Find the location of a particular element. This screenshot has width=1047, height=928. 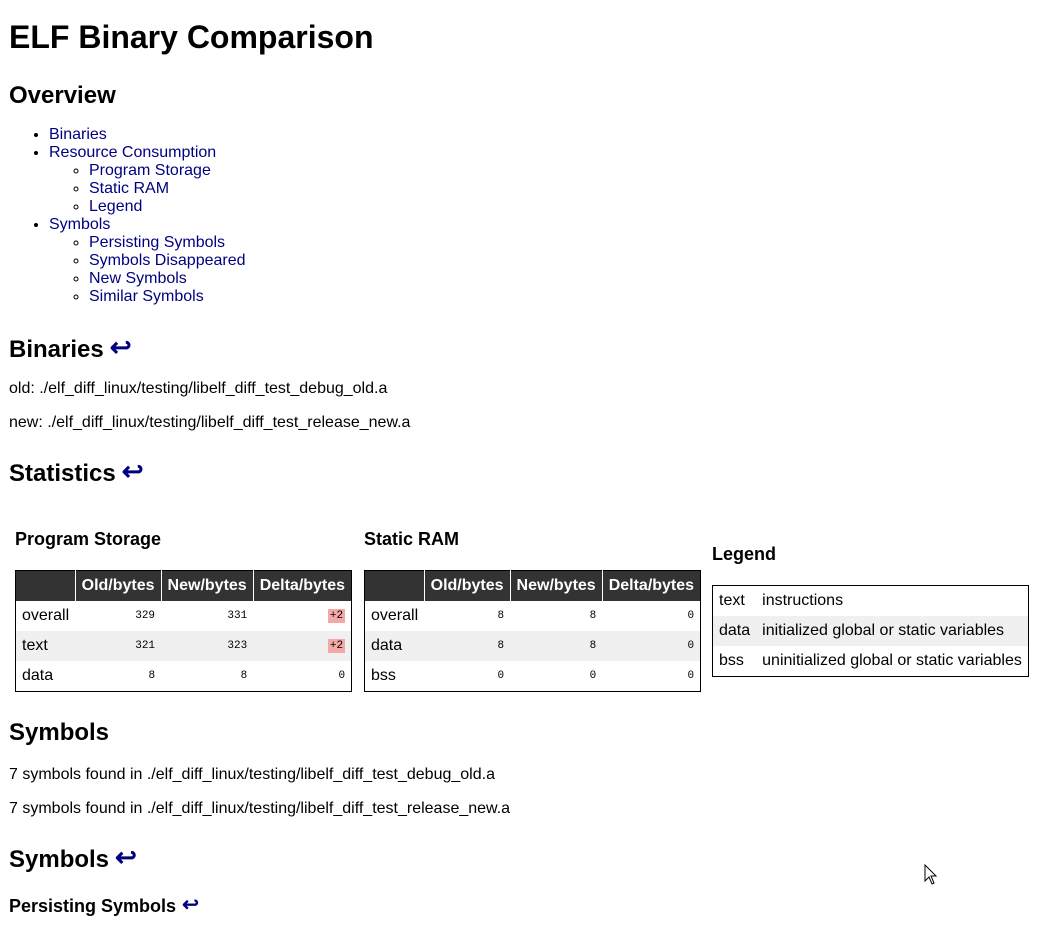

toc-item-new-symbols: New Symbols is located at coordinates (167, 279).